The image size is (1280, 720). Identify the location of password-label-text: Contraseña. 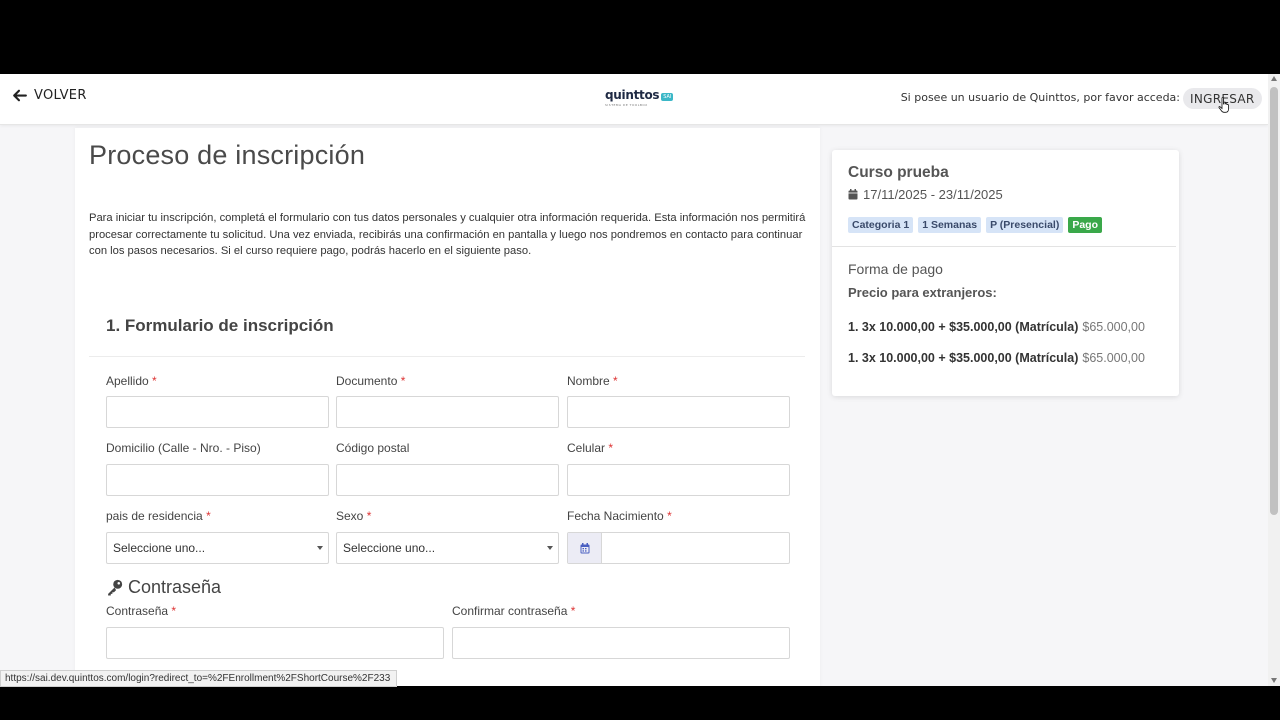
(137, 611).